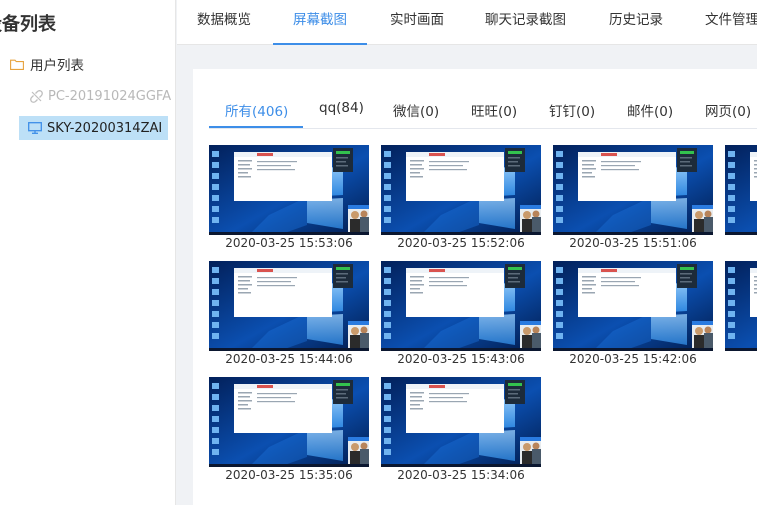  I want to click on disconnected-link-icon, so click(36, 96).